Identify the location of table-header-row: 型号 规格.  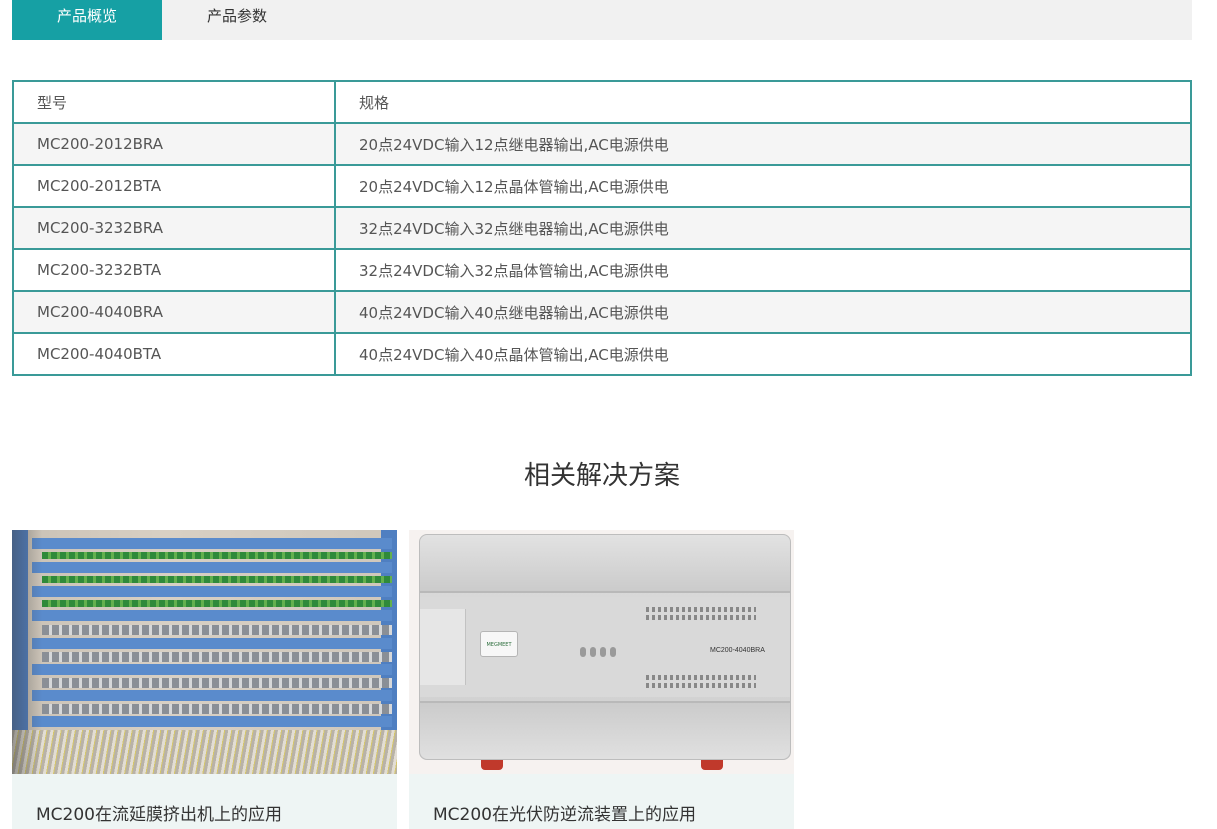
(602, 102).